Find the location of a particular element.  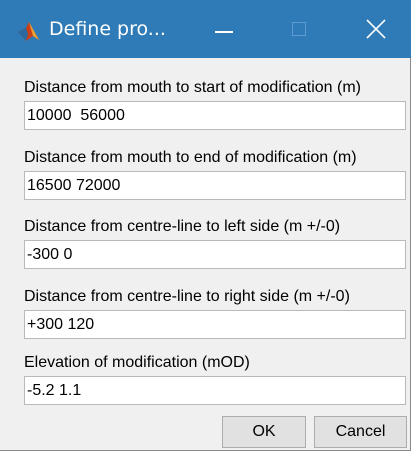

end-distance-input is located at coordinates (215, 185).